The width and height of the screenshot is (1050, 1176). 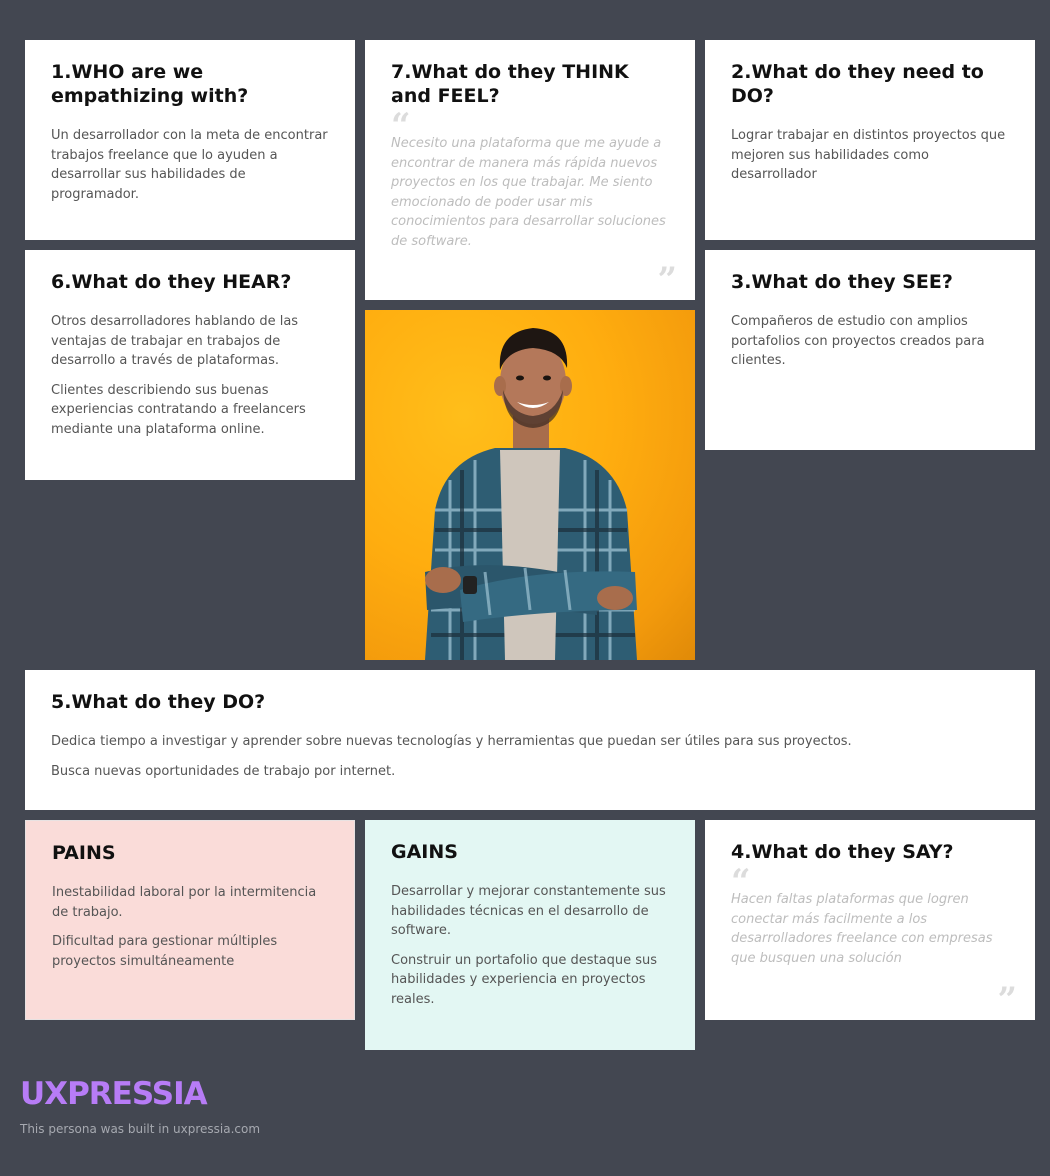 I want to click on who-title: 1.WHO are we empathizing with?, so click(x=150, y=84).